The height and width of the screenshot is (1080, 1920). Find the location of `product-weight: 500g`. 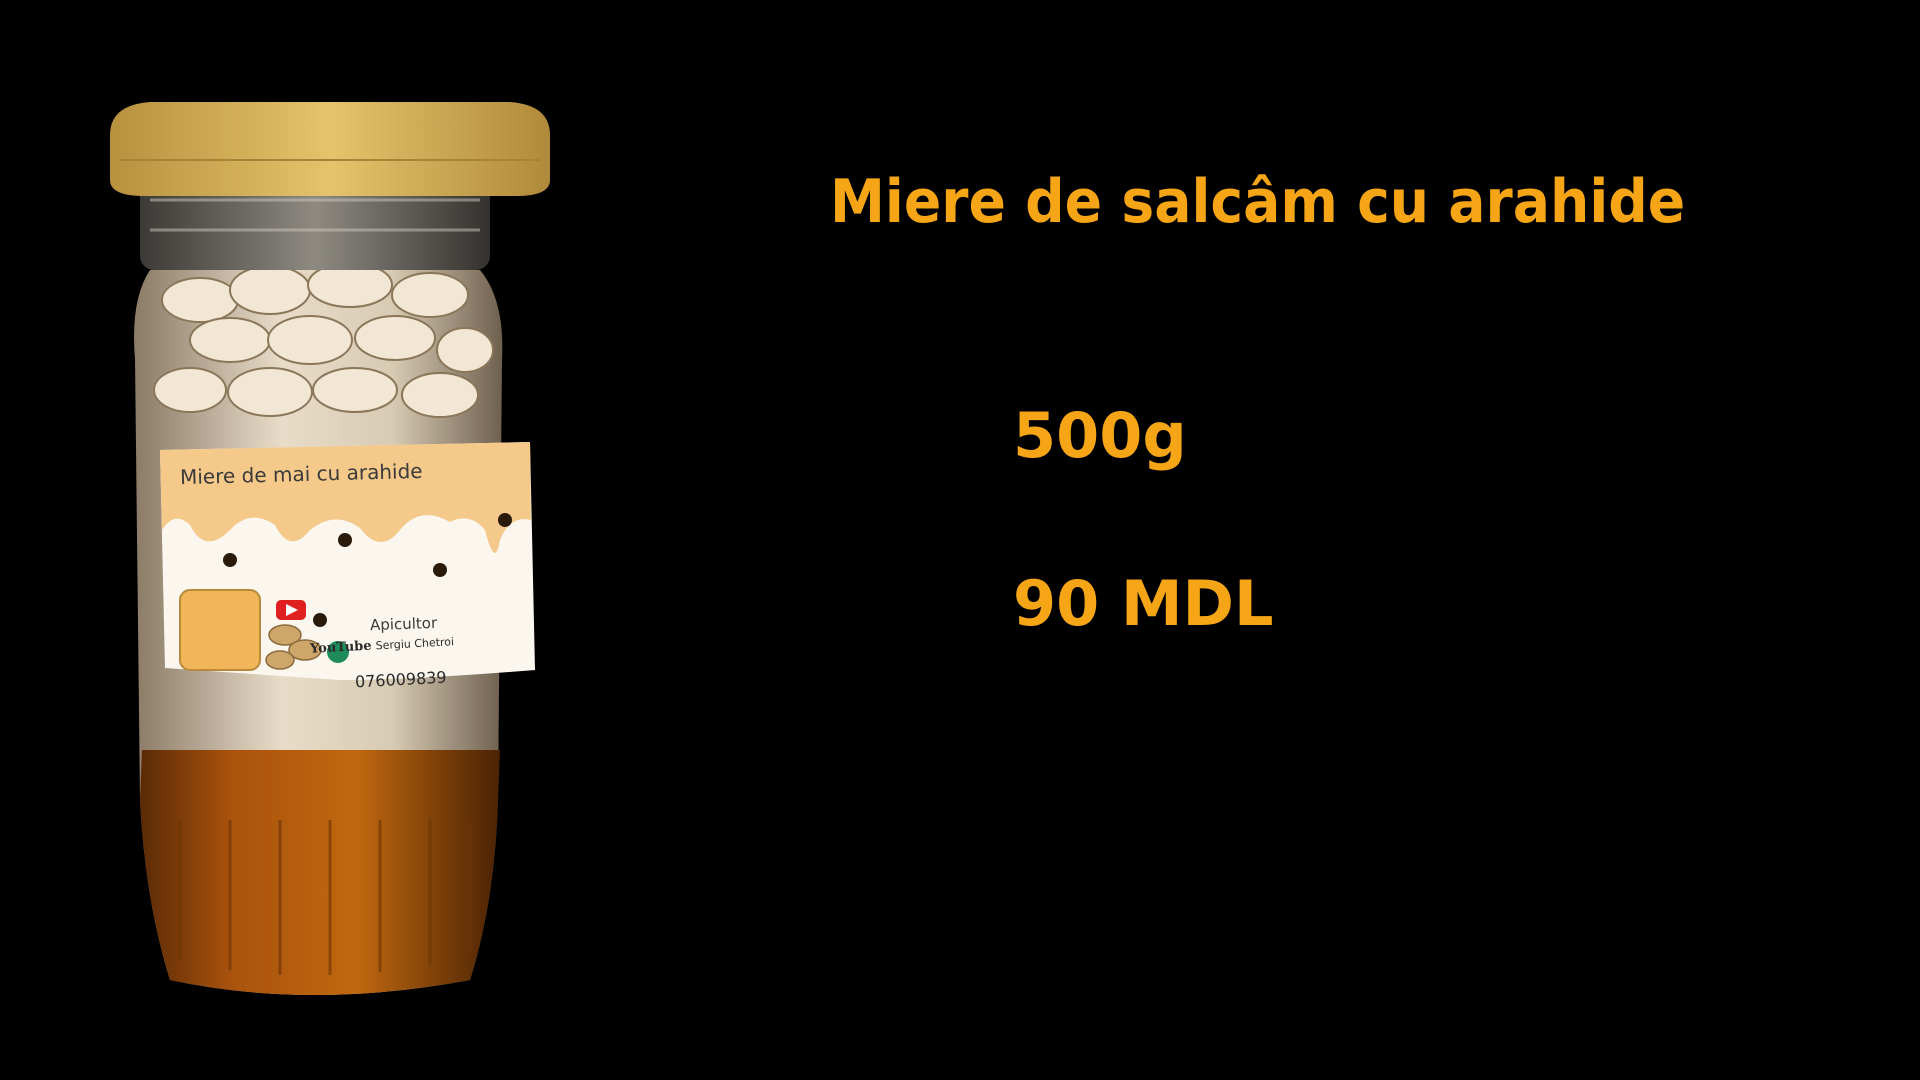

product-weight: 500g is located at coordinates (1100, 435).